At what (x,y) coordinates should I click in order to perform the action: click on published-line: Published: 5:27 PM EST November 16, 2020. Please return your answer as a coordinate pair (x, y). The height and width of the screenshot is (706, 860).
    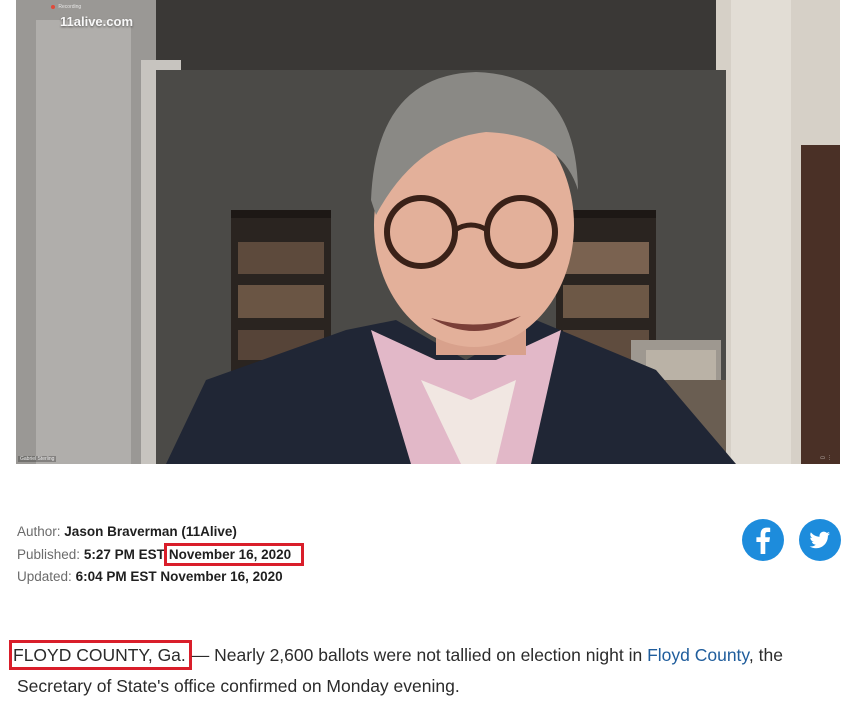
    Looking at the image, I should click on (161, 554).